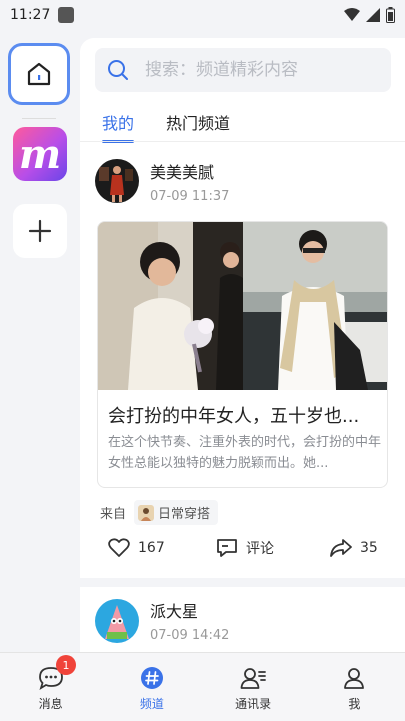  I want to click on signal-icon, so click(373, 15).